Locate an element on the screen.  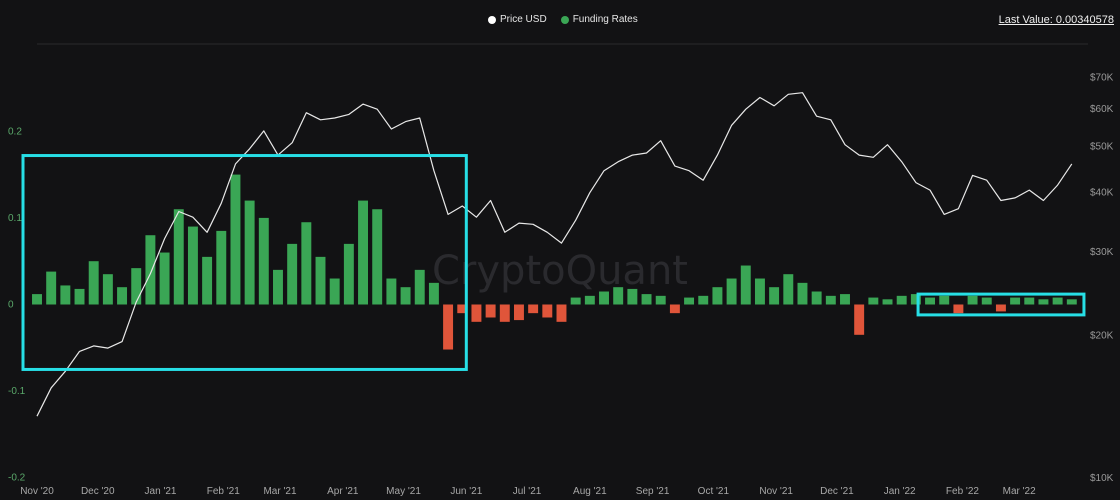
x-tick-label: Mar '22 is located at coordinates (1019, 491).